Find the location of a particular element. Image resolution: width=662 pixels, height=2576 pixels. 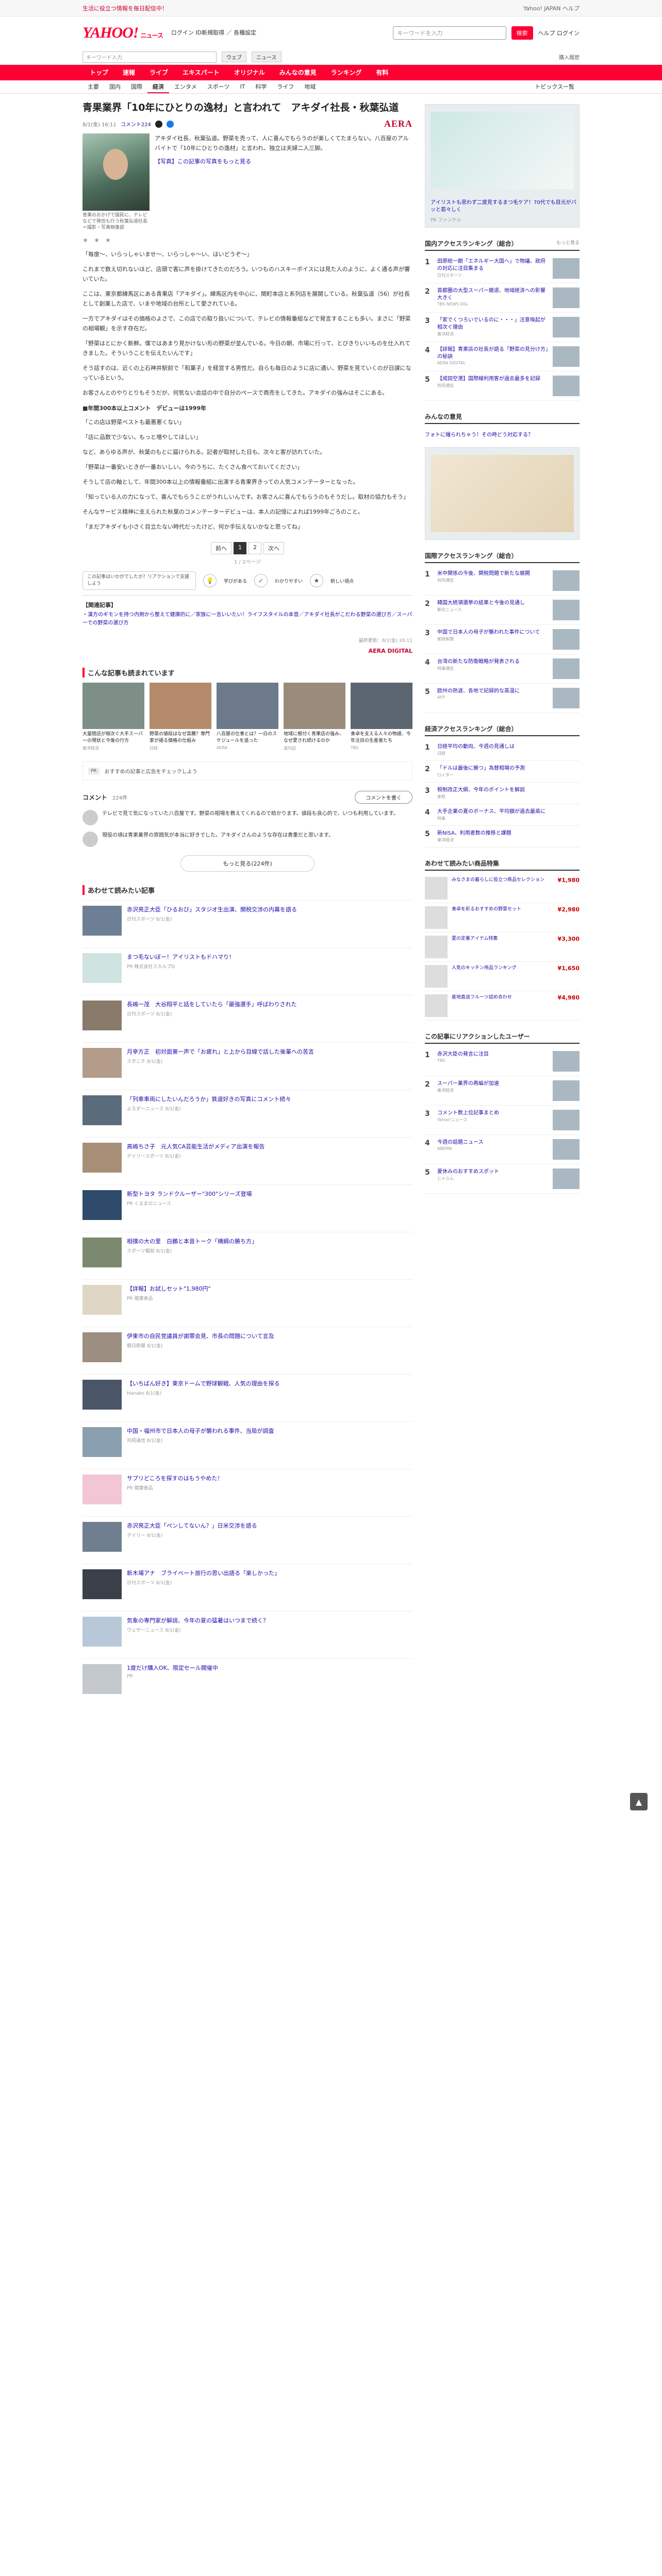

rank-title: 欧州の熱波、各地で記録的な高温に is located at coordinates (493, 691).